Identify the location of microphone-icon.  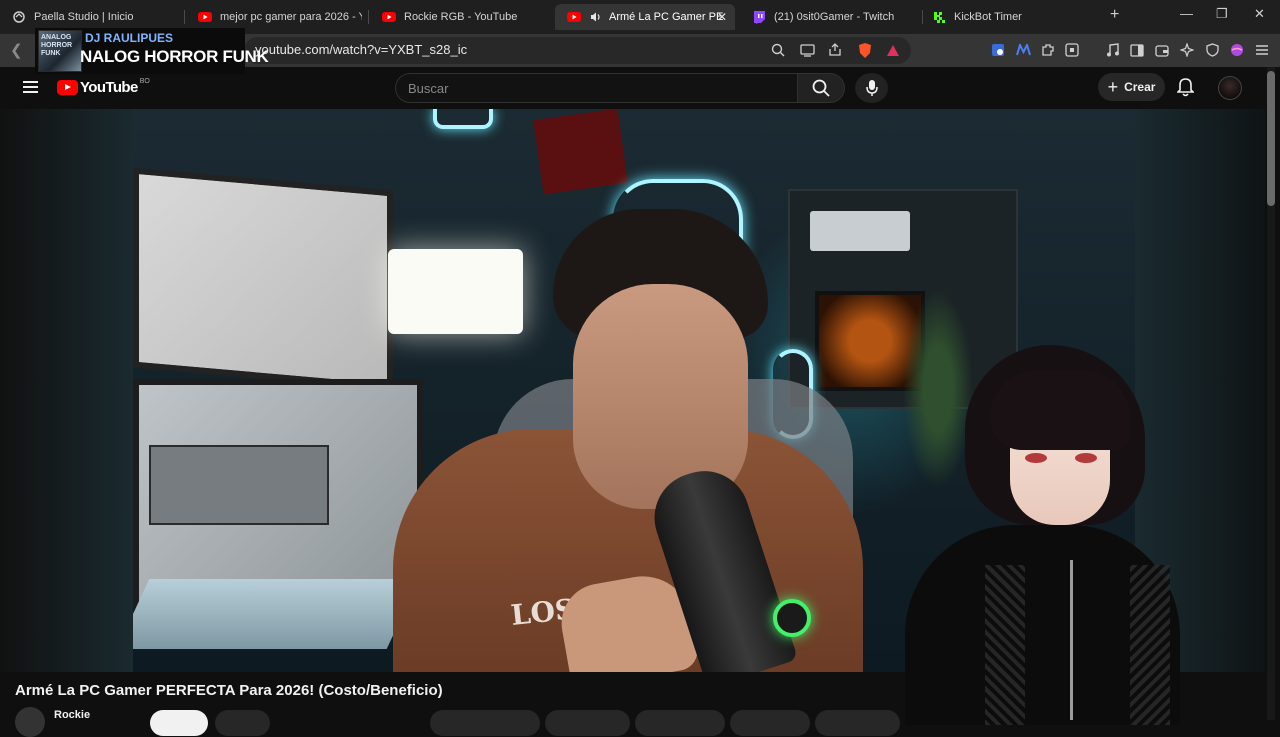
(871, 88).